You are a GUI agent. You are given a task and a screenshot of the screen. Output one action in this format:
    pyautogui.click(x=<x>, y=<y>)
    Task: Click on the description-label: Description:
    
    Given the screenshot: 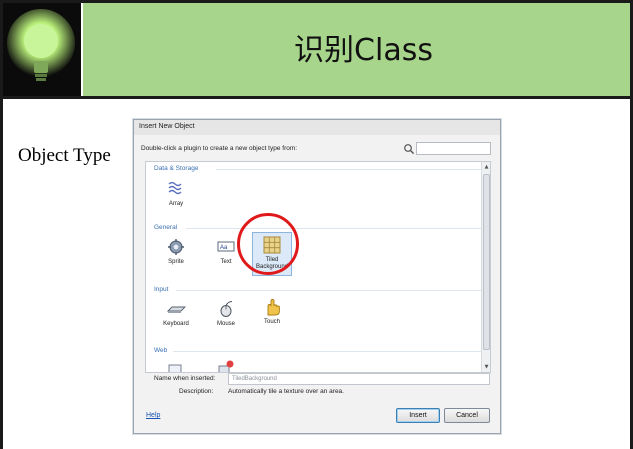 What is the action you would take?
    pyautogui.click(x=196, y=391)
    